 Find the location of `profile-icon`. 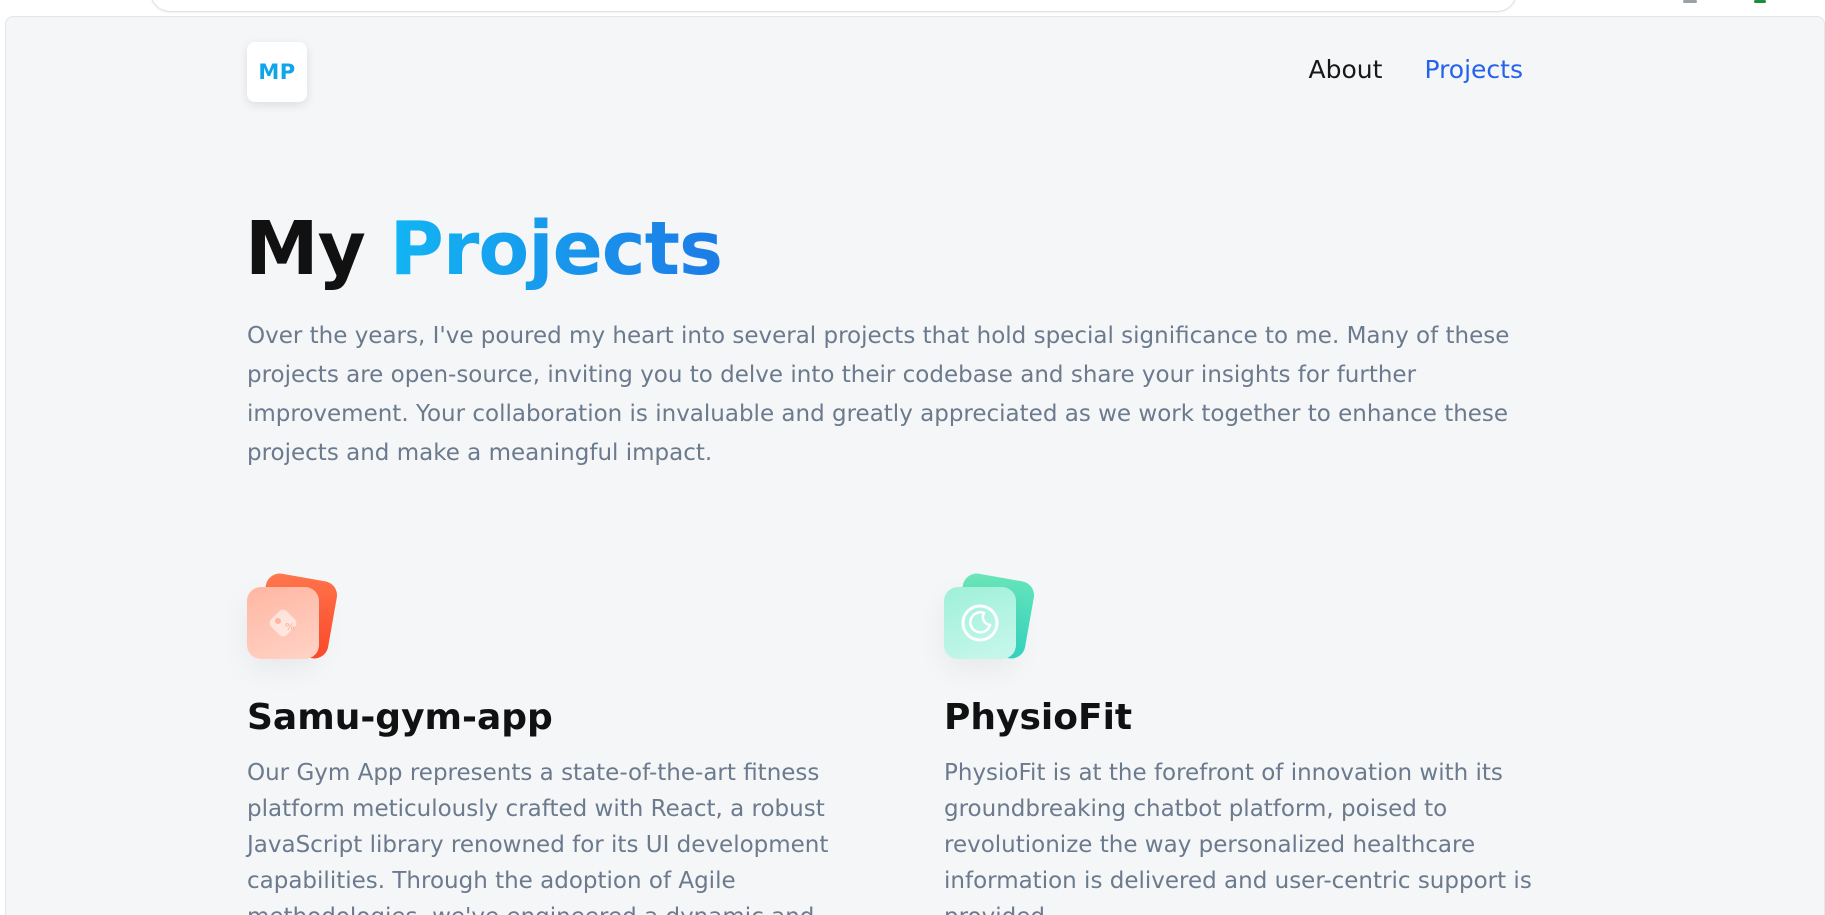

profile-icon is located at coordinates (1760, 1).